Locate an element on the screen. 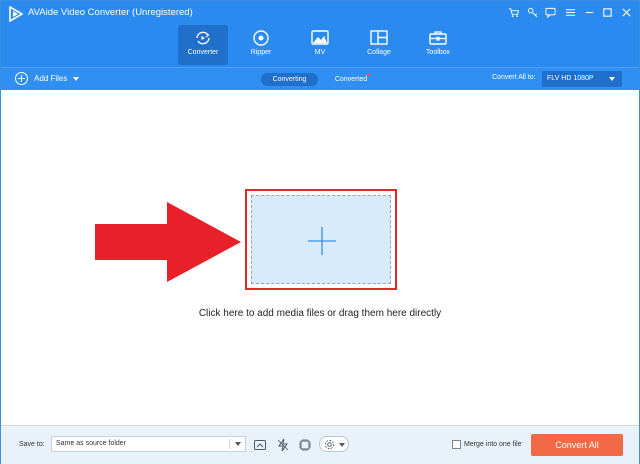 Image resolution: width=640 pixels, height=464 pixels. add-icon is located at coordinates (21, 78).